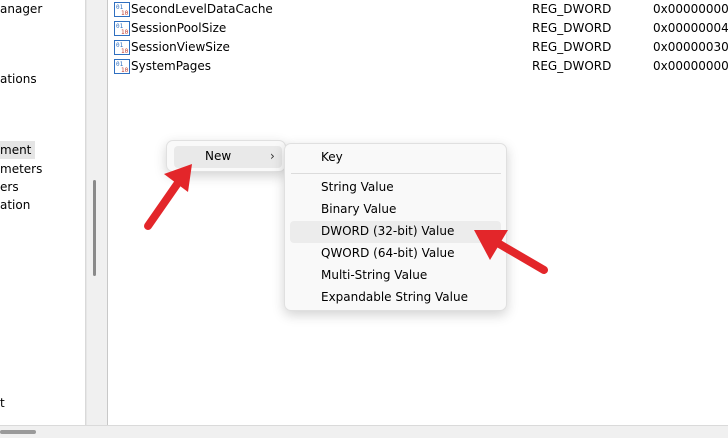  What do you see at coordinates (395, 298) in the screenshot?
I see `submenu-item-expandable-string-value: Expandable String Value` at bounding box center [395, 298].